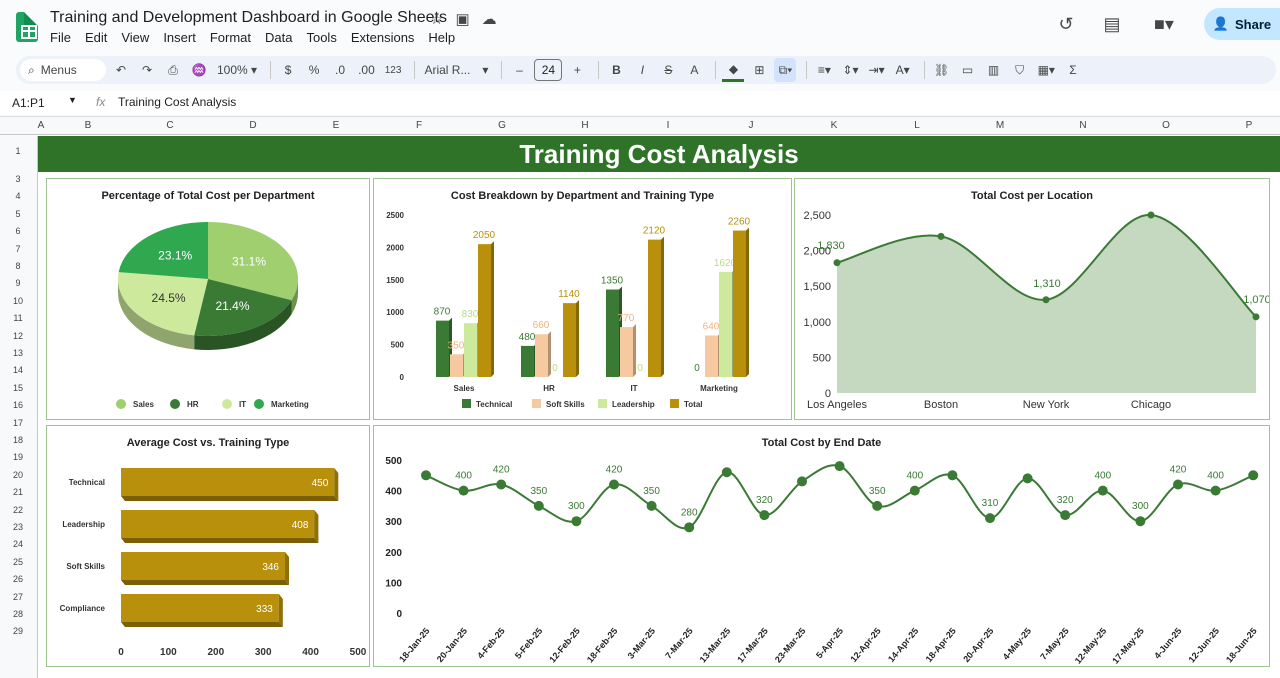  I want to click on star-icon: ☆, so click(436, 19).